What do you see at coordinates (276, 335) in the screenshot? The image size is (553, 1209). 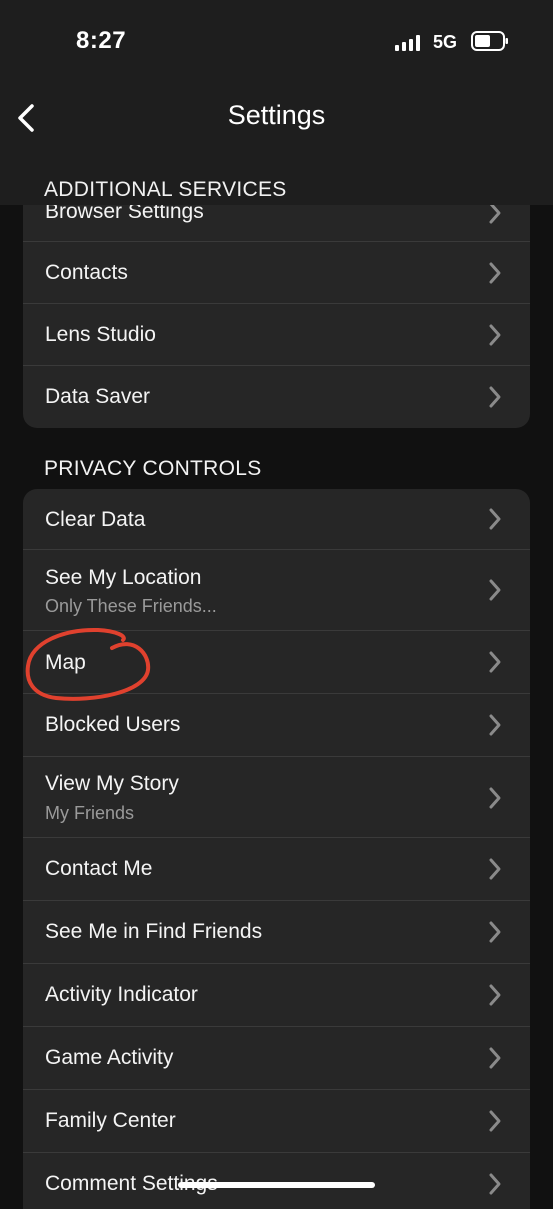 I see `settings-row-lens-studio: Lens Studio` at bounding box center [276, 335].